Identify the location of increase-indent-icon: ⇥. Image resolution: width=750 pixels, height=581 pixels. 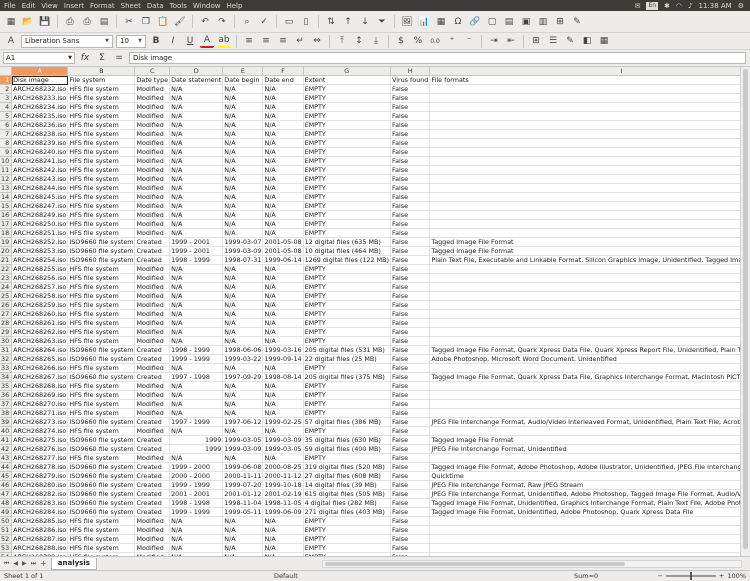
(494, 41).